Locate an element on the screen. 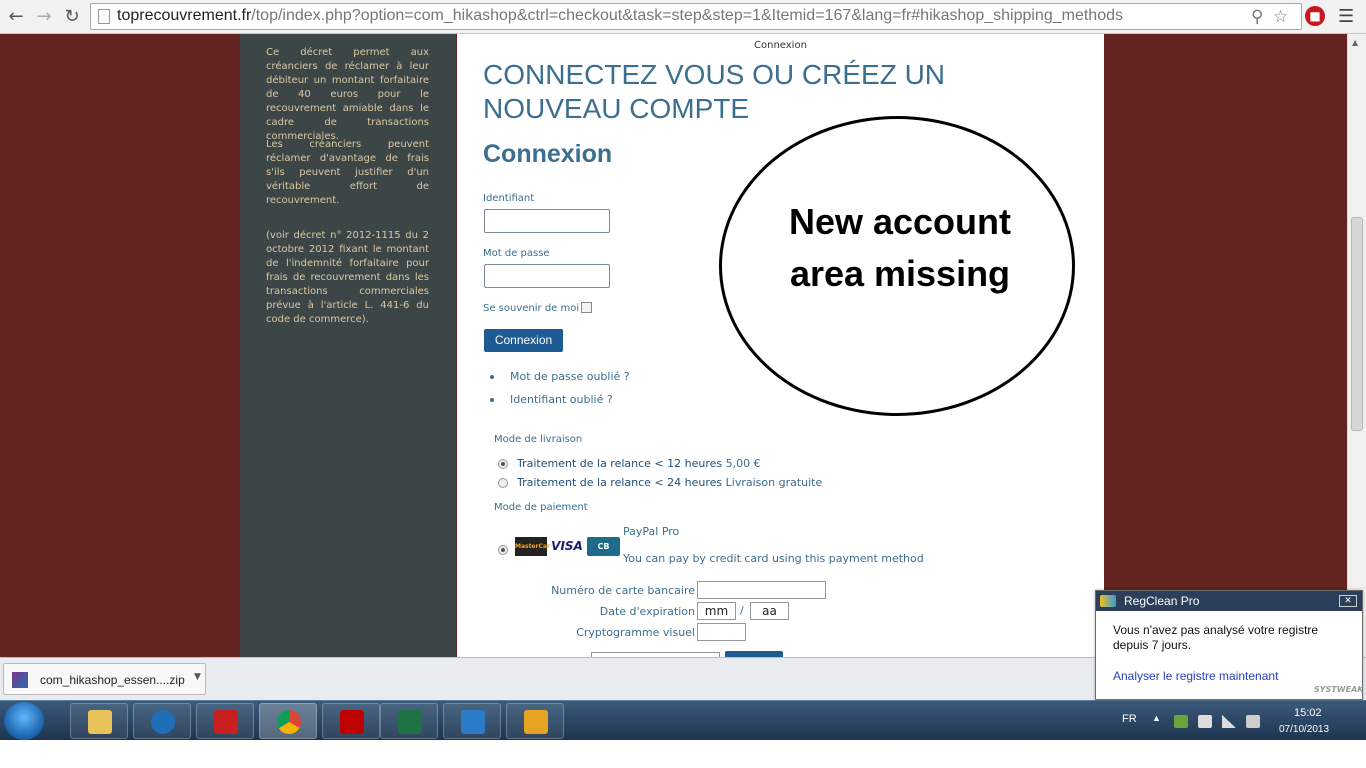  cb-card-icon: CB is located at coordinates (603, 546).